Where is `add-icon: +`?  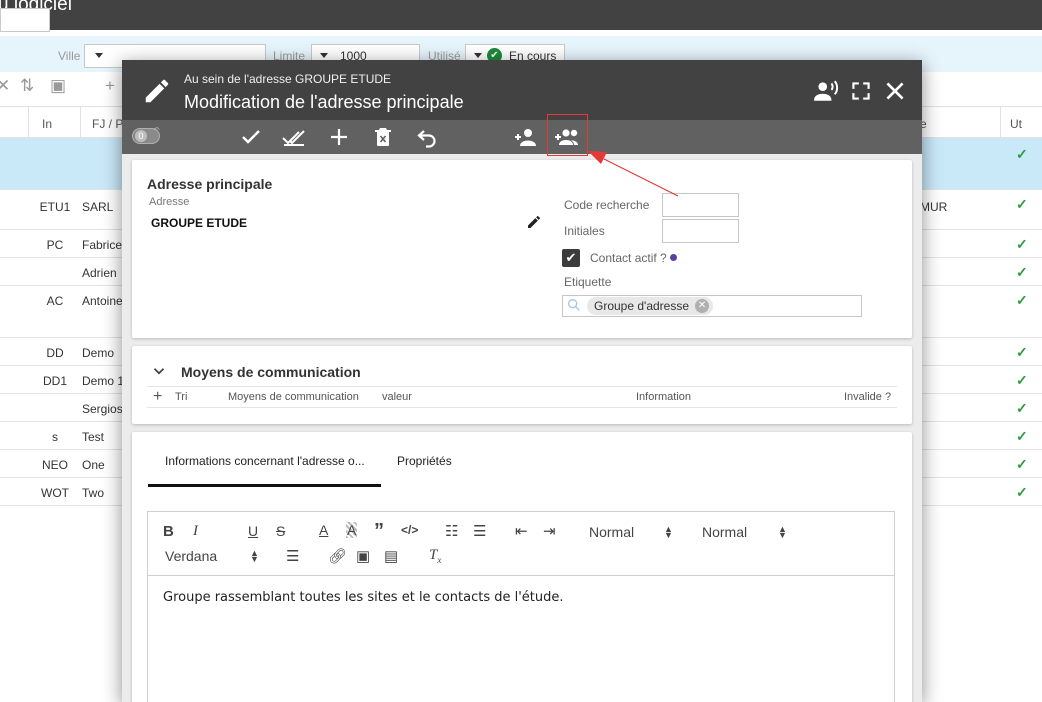
add-icon: + is located at coordinates (110, 86).